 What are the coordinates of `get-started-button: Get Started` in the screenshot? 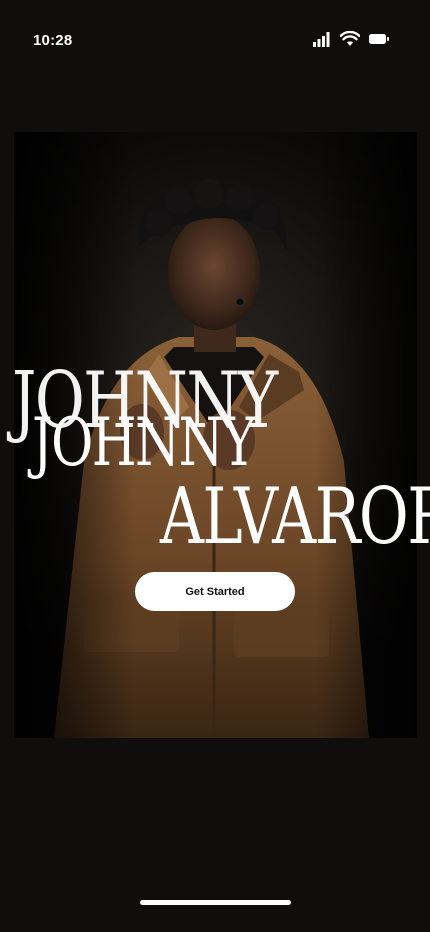 It's located at (215, 591).